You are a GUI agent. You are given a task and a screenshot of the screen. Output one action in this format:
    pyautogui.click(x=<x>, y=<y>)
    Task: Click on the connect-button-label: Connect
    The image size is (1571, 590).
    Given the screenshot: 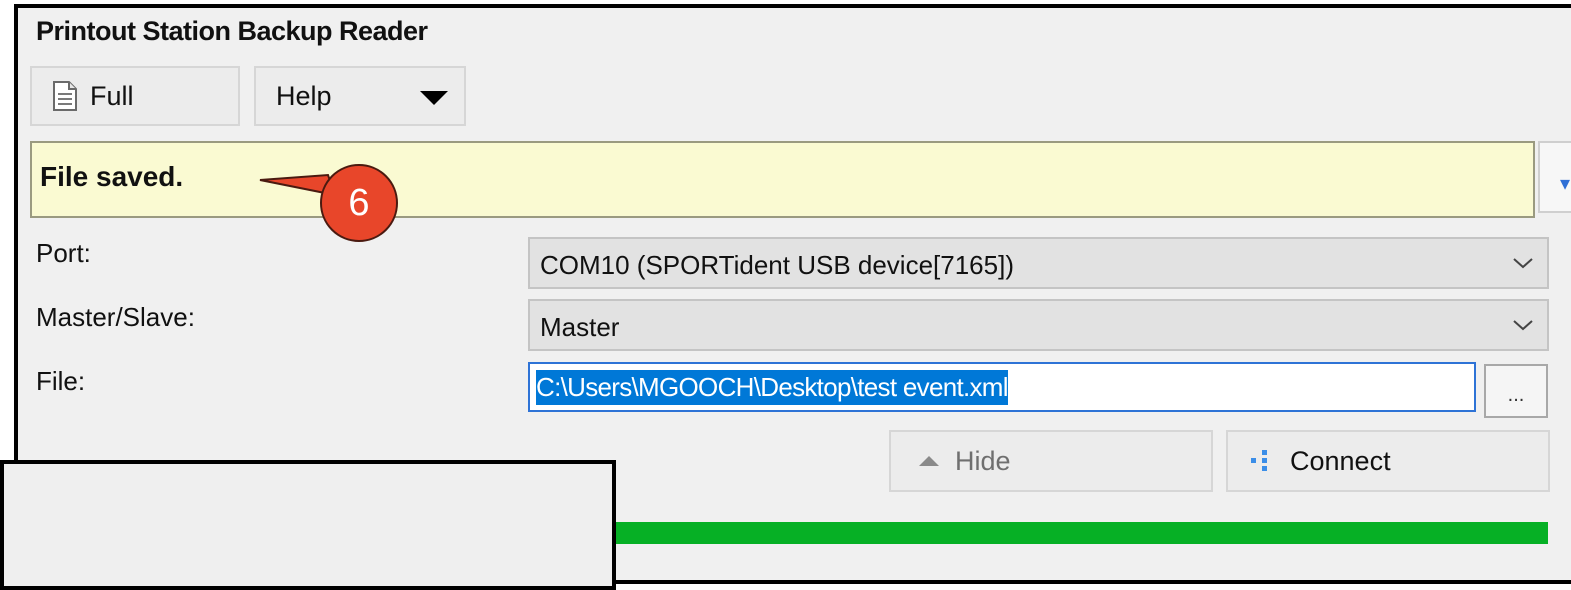 What is the action you would take?
    pyautogui.click(x=1340, y=460)
    